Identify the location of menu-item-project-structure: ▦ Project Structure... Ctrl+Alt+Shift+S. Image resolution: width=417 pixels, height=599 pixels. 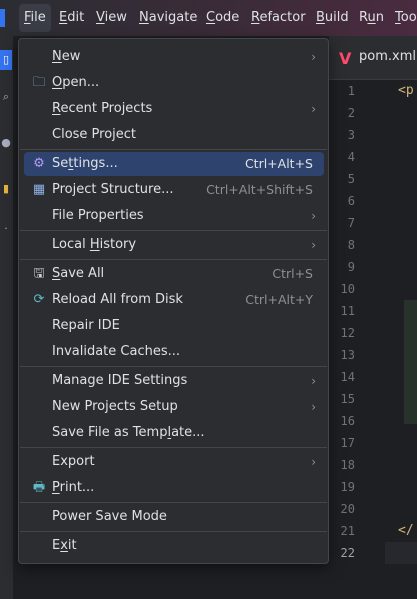
(174, 190).